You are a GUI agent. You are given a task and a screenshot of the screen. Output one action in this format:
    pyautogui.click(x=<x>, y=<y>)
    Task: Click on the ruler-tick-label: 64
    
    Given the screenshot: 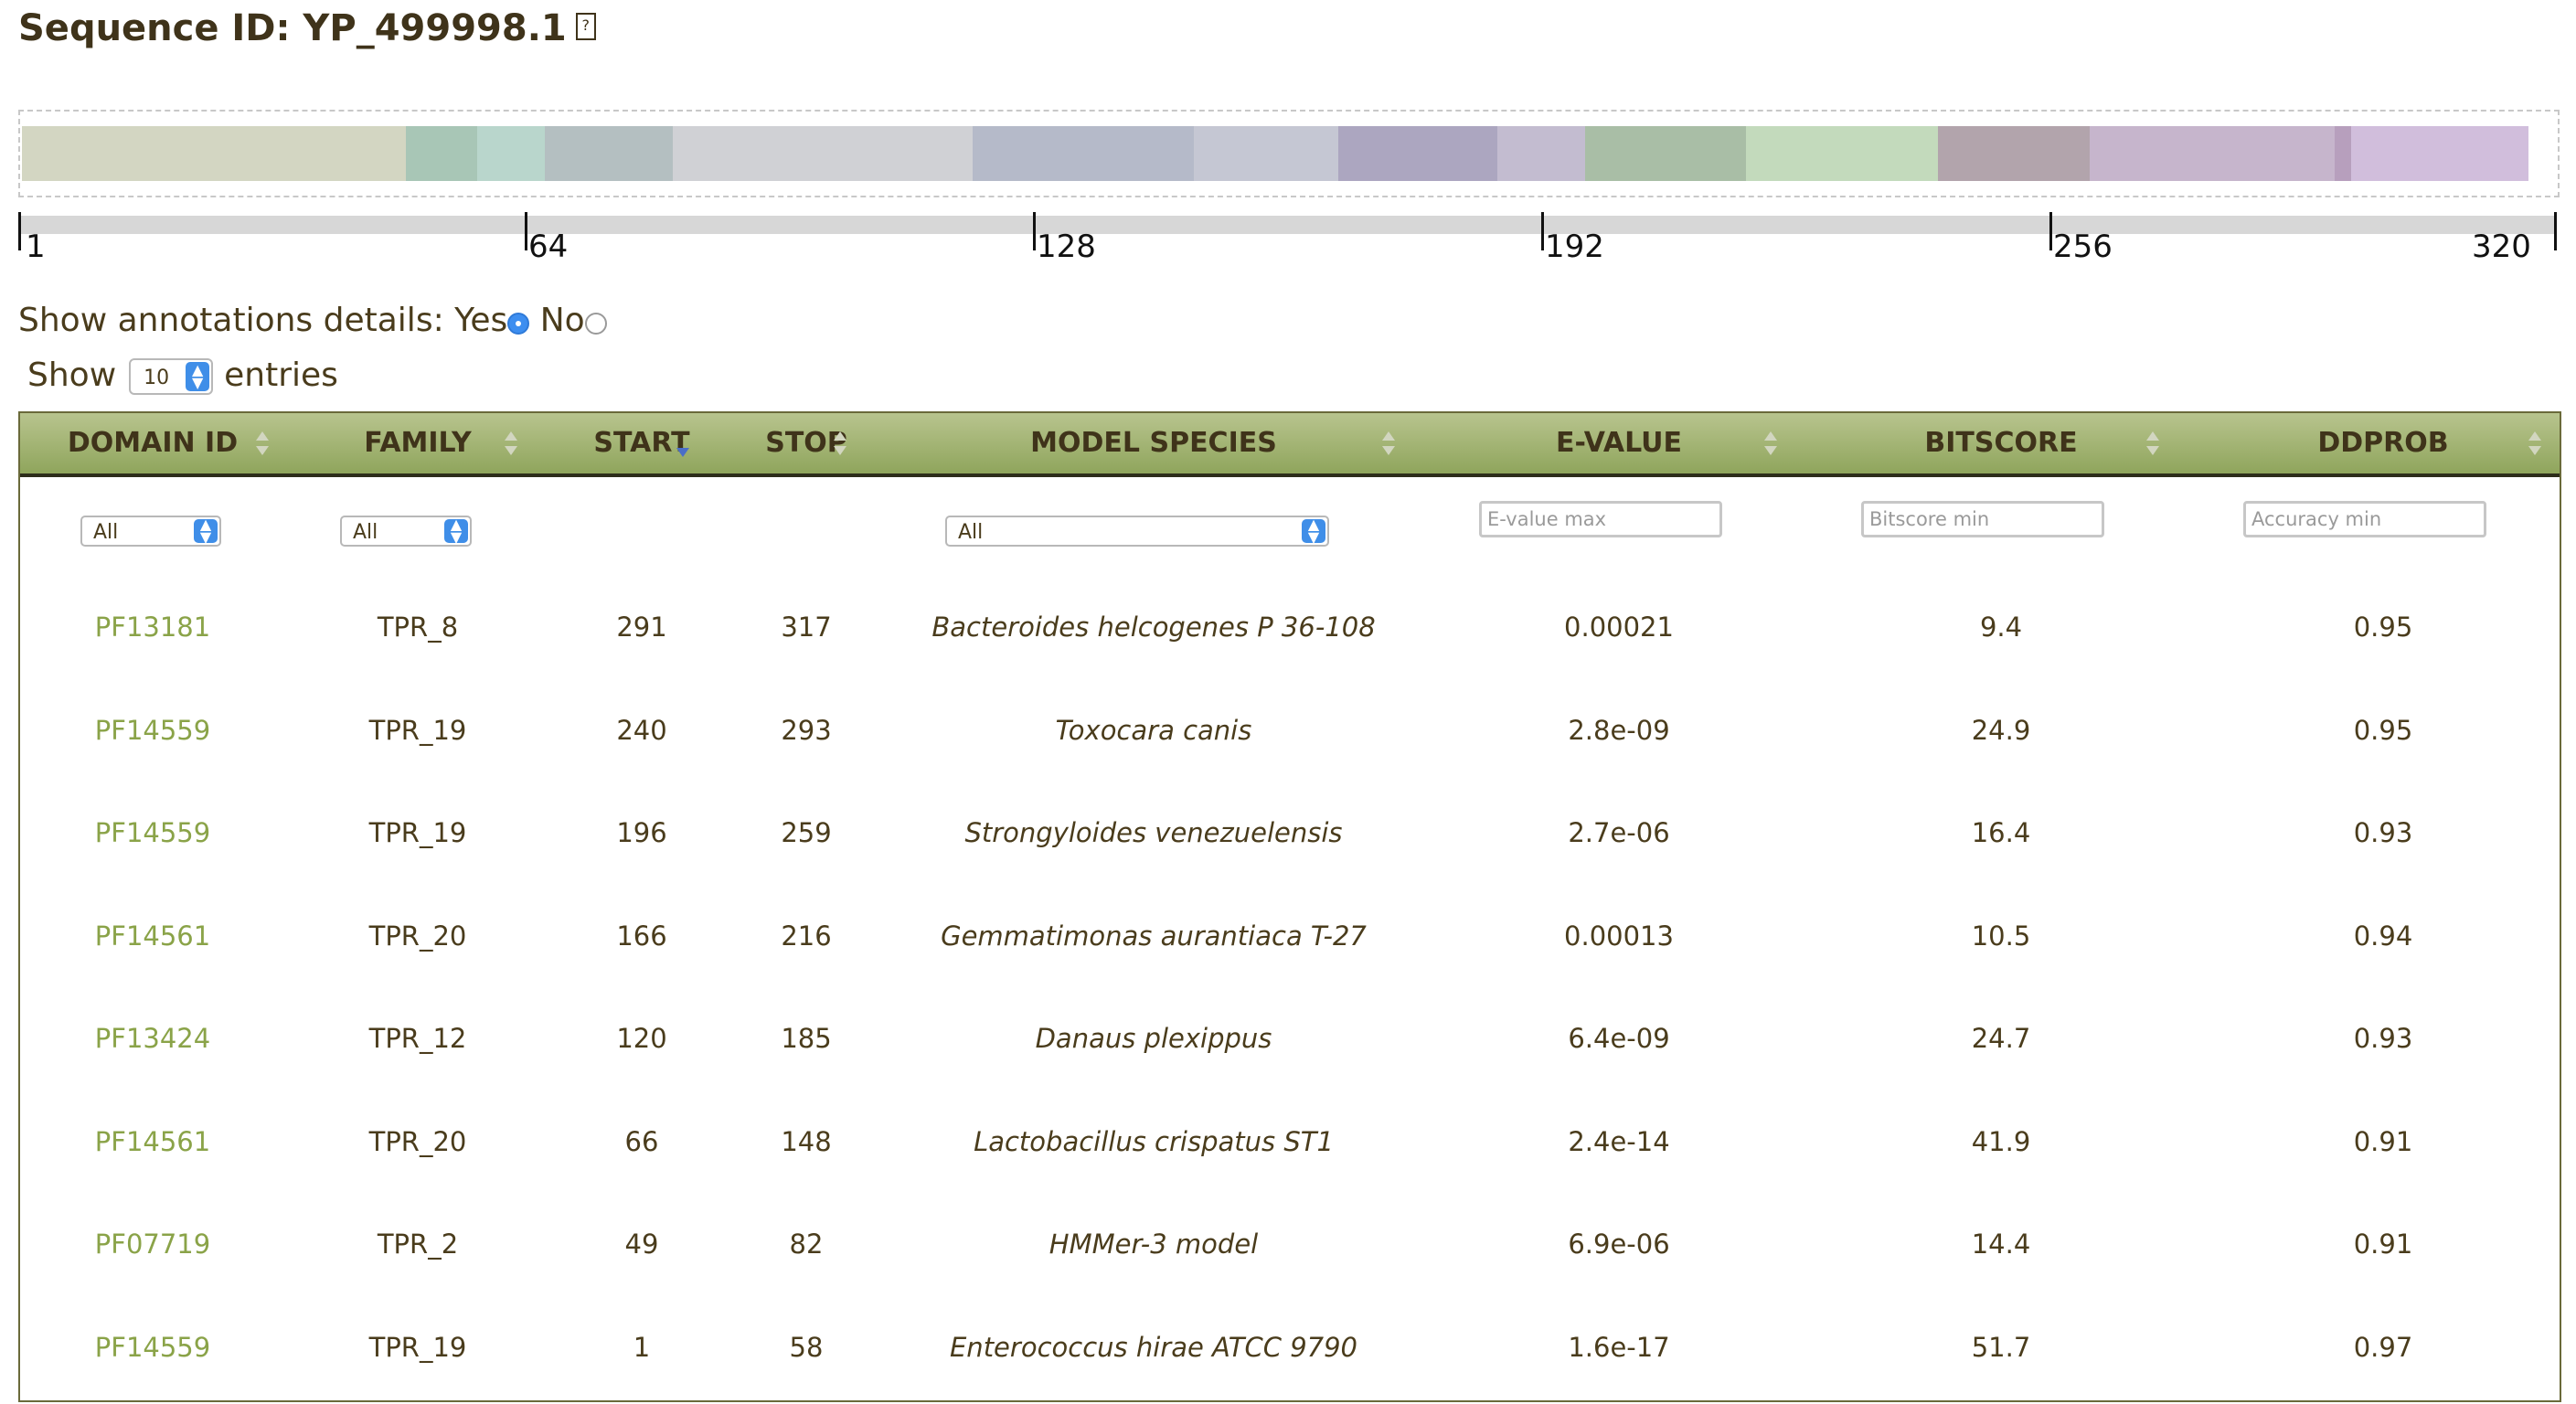 What is the action you would take?
    pyautogui.click(x=548, y=247)
    